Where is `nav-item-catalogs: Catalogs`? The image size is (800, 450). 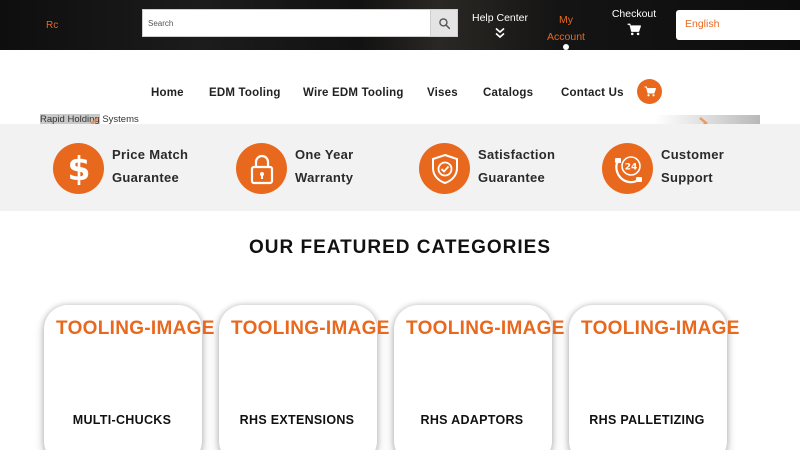
nav-item-catalogs: Catalogs is located at coordinates (508, 93).